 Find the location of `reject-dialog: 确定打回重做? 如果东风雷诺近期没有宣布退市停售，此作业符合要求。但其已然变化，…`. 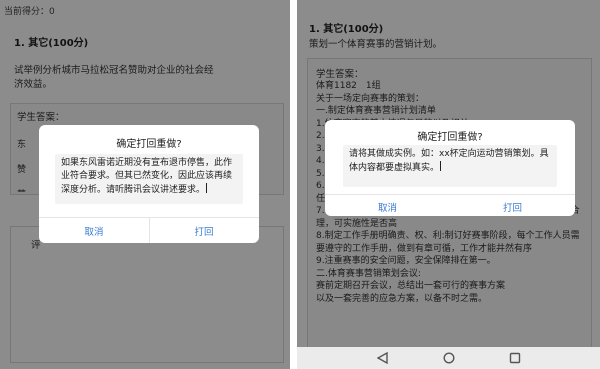

reject-dialog: 确定打回重做? 如果东风雷诺近期没有宣布退市停售，此作业符合要求。但其已然变化，… is located at coordinates (149, 184).